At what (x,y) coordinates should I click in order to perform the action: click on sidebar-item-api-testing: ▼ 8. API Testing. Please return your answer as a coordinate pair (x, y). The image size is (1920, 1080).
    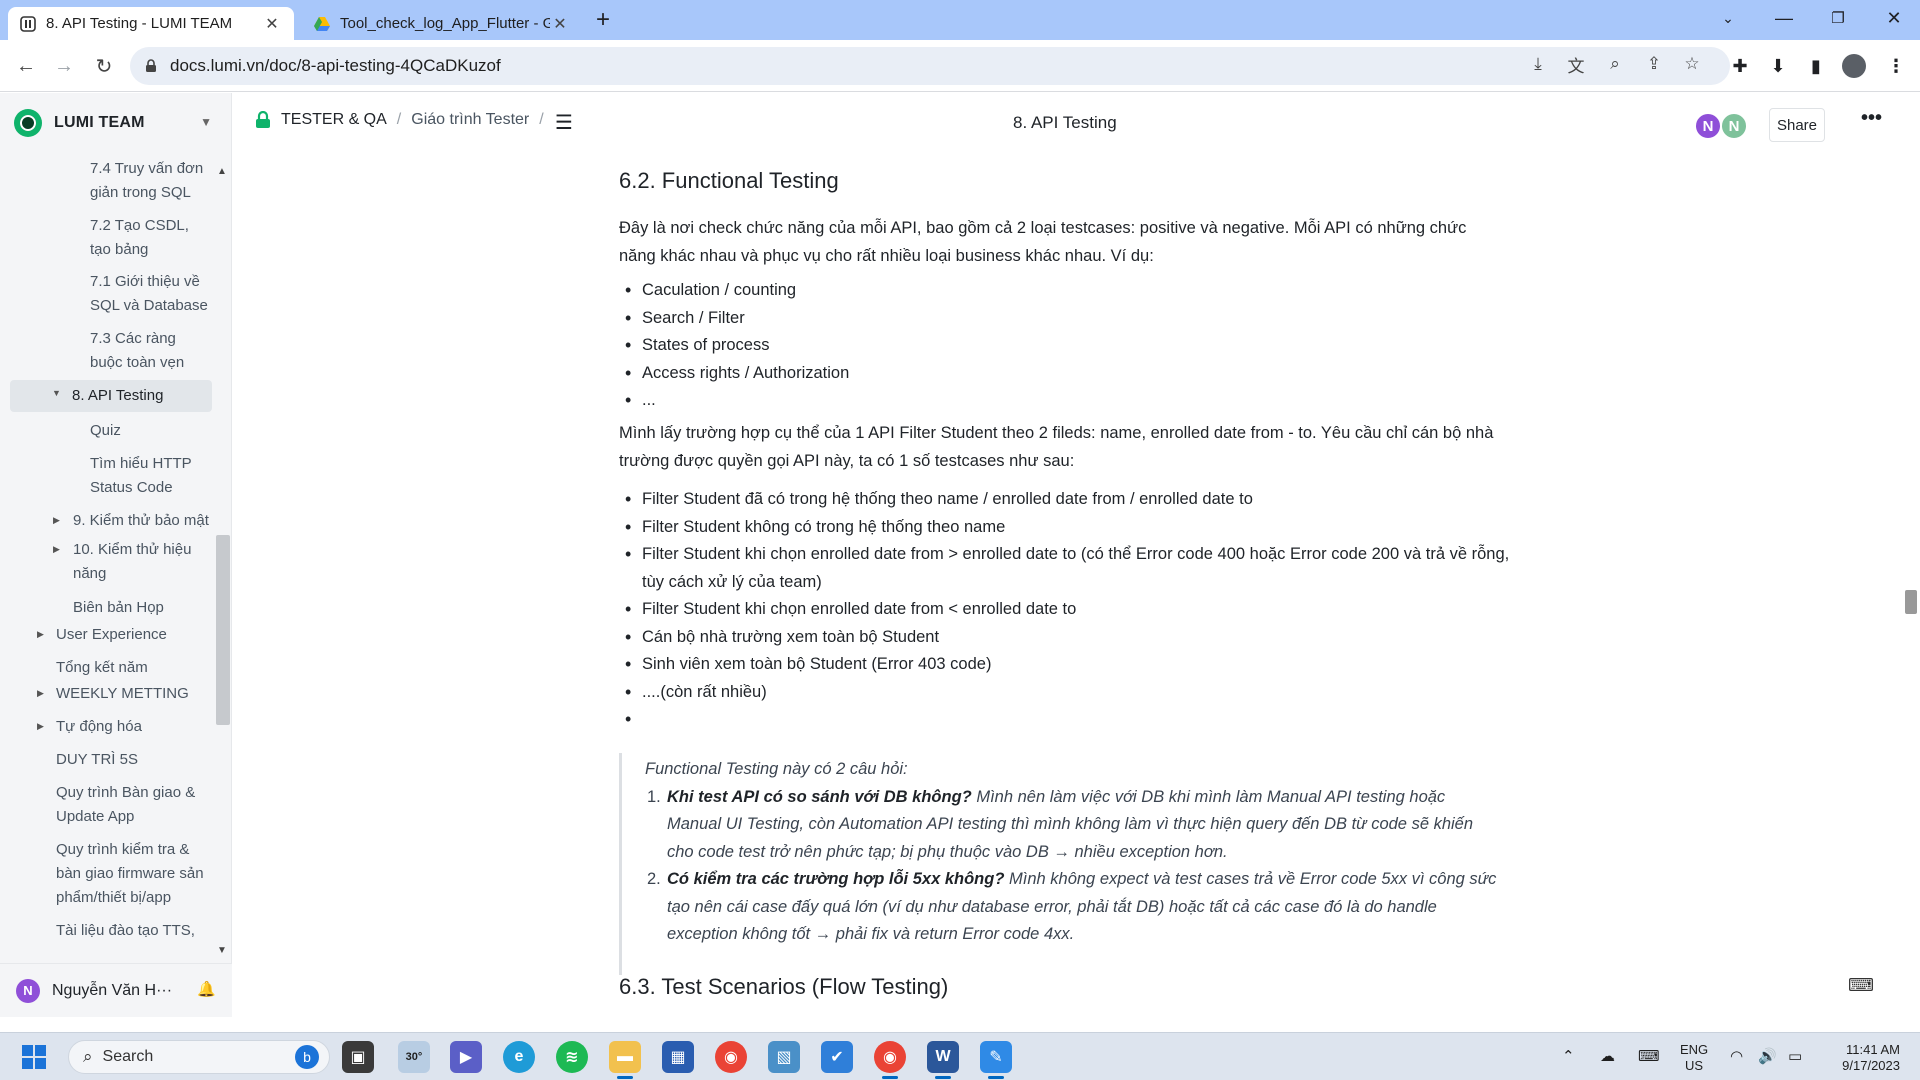
    Looking at the image, I should click on (111, 396).